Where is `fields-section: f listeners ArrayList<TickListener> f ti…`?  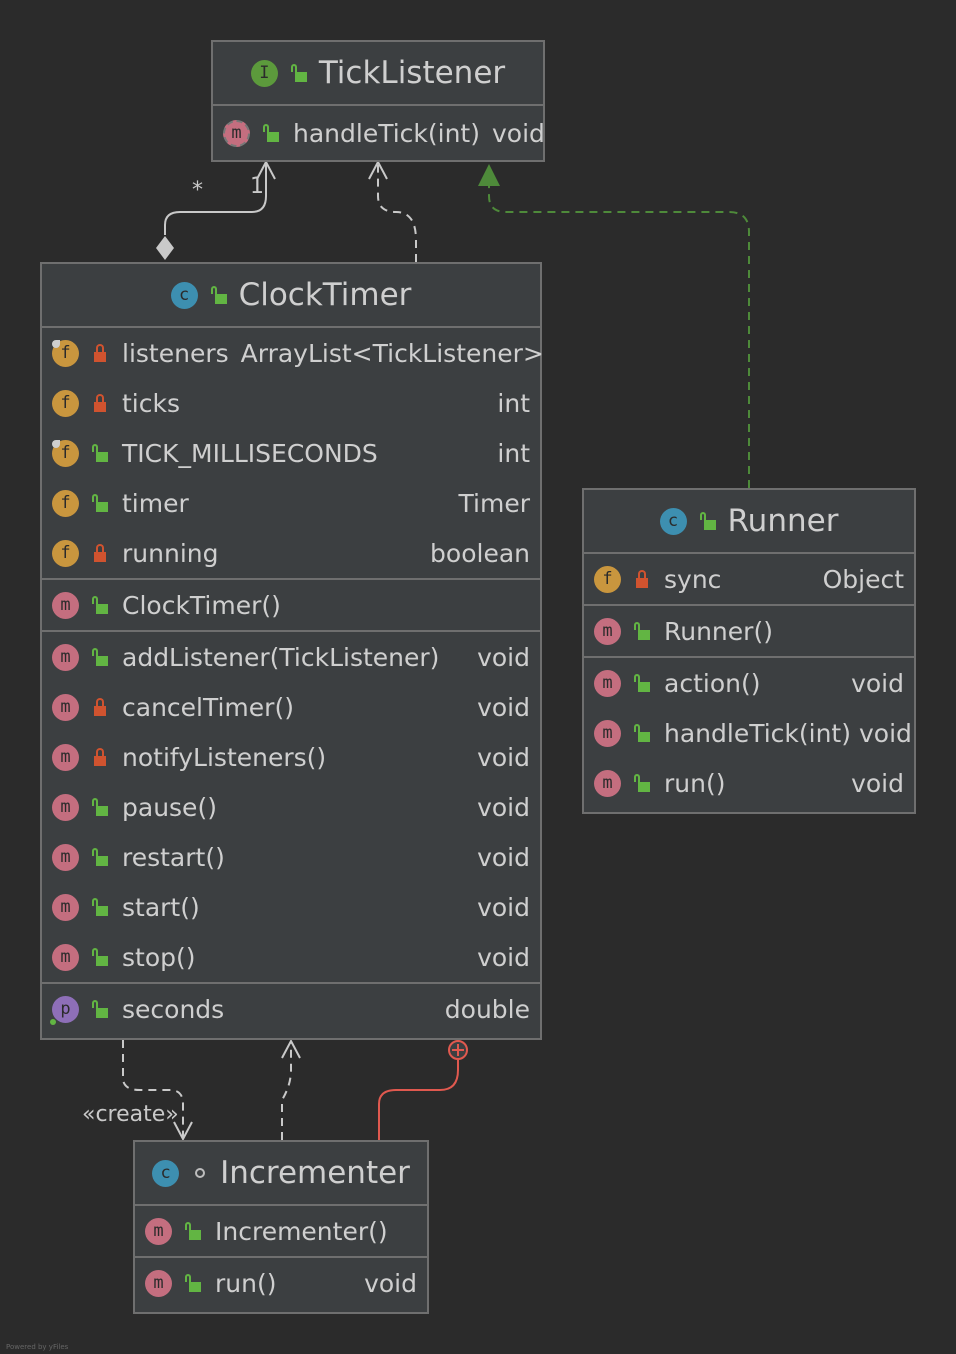 fields-section: f listeners ArrayList<TickListener> f ti… is located at coordinates (293, 454).